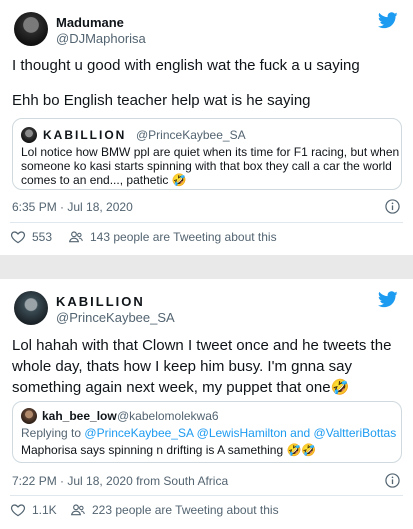 This screenshot has width=413, height=529. What do you see at coordinates (51, 433) in the screenshot?
I see `replying-to-label: Replying to` at bounding box center [51, 433].